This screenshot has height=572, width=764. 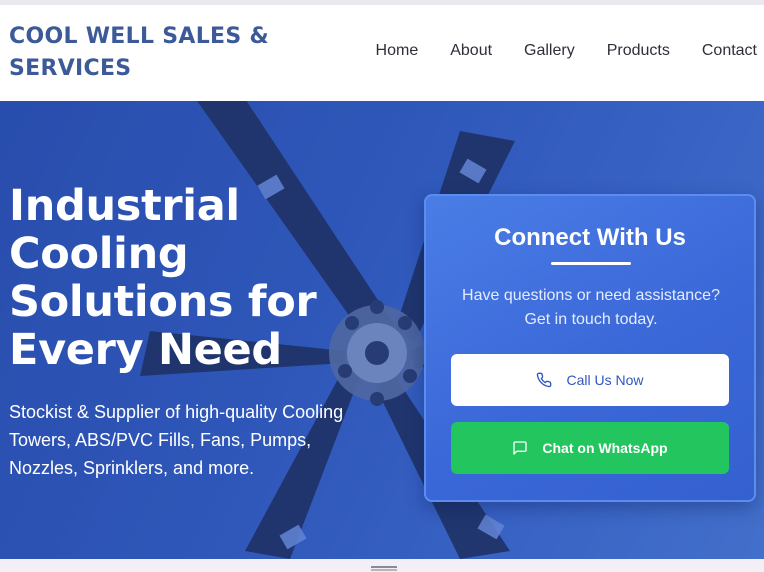 I want to click on call-us-button: Call Us Now, so click(x=590, y=380).